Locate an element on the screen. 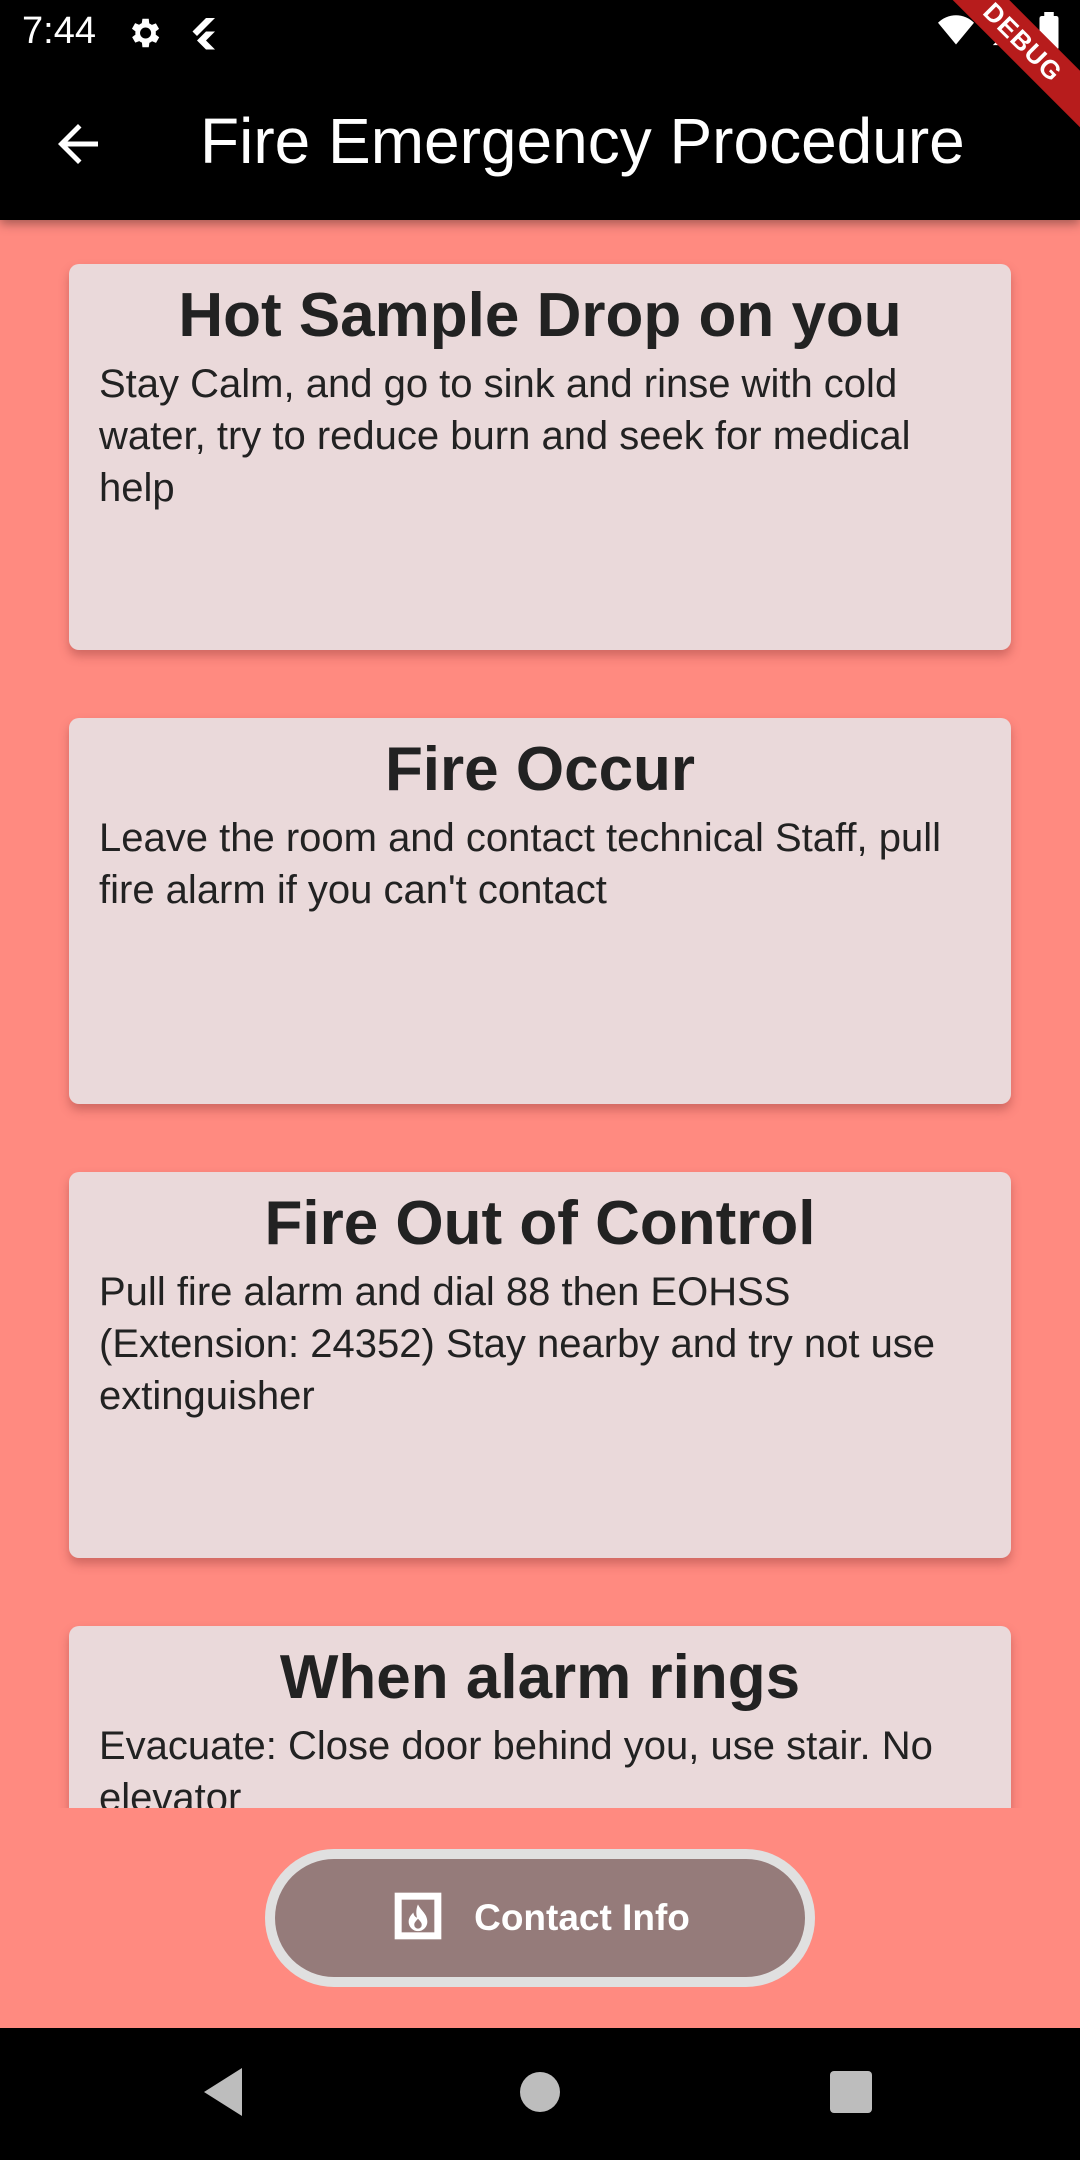 The width and height of the screenshot is (1080, 2160). back-button is located at coordinates (78, 144).